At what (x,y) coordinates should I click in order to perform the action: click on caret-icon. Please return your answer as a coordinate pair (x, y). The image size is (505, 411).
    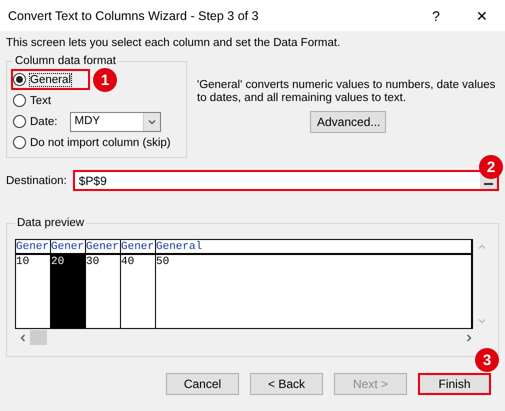
    Looking at the image, I should click on (152, 122).